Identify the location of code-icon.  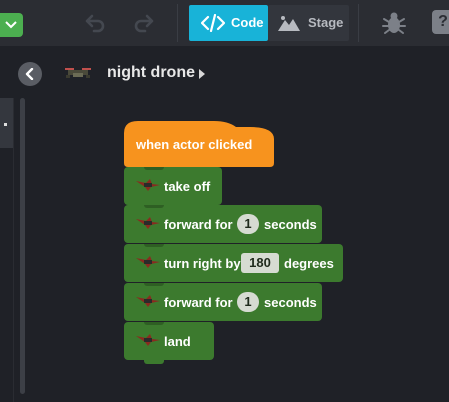
(213, 23).